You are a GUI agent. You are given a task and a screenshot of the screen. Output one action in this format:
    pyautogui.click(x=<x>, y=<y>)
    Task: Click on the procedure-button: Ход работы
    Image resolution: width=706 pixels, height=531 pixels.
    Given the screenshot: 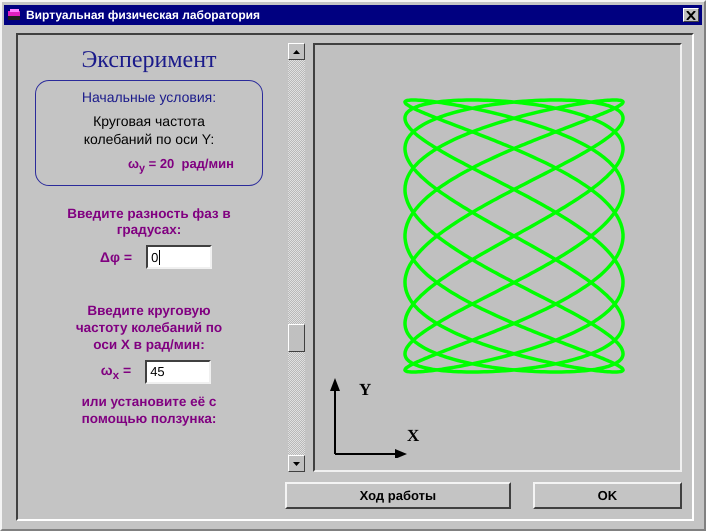 What is the action you would take?
    pyautogui.click(x=398, y=495)
    